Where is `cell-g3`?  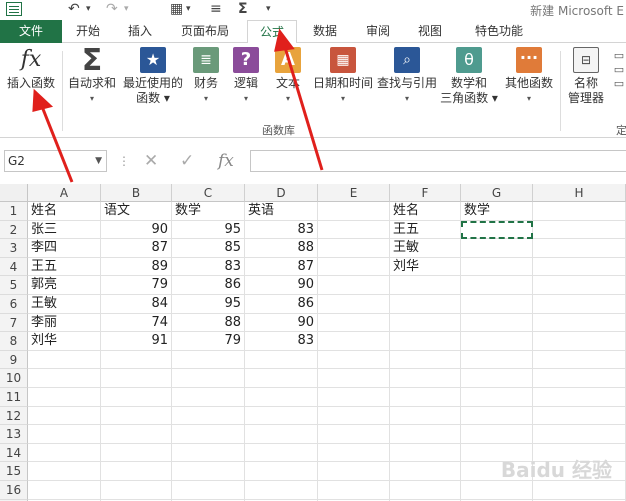
cell-g3 is located at coordinates (497, 248).